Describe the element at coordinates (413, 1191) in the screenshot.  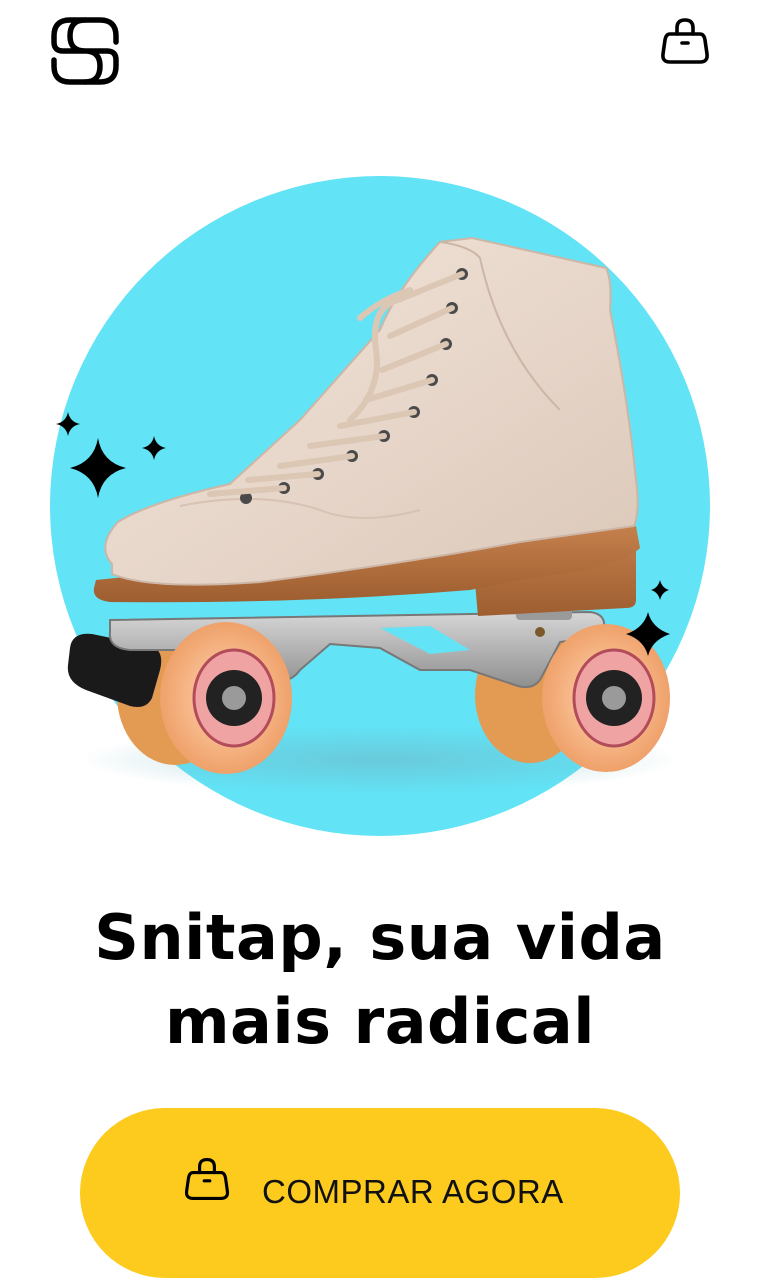
I see `buy-now-label: COMPRAR AGORA` at that location.